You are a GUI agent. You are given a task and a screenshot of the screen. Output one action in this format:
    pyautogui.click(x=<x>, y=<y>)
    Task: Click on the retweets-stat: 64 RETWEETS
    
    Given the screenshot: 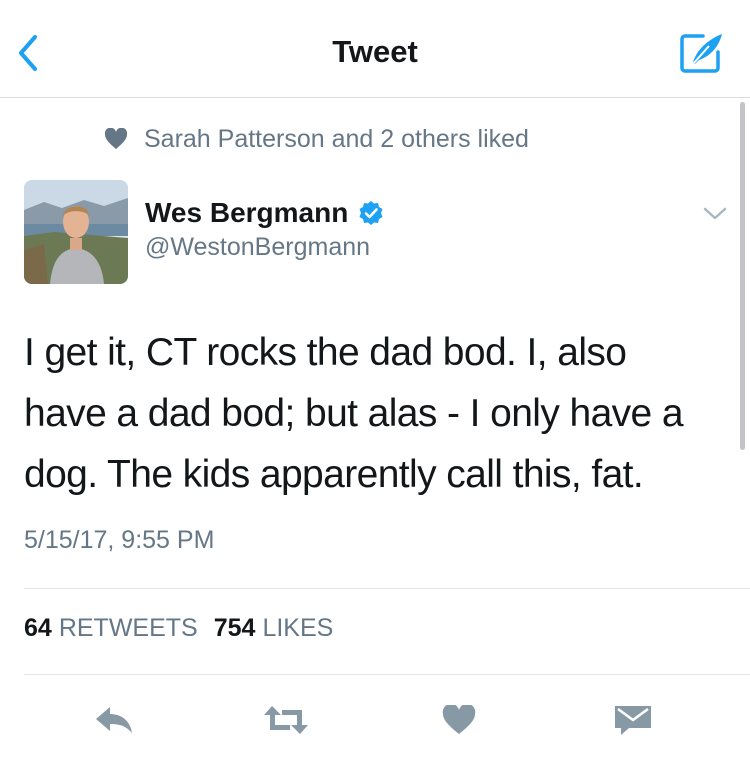 What is the action you would take?
    pyautogui.click(x=111, y=628)
    